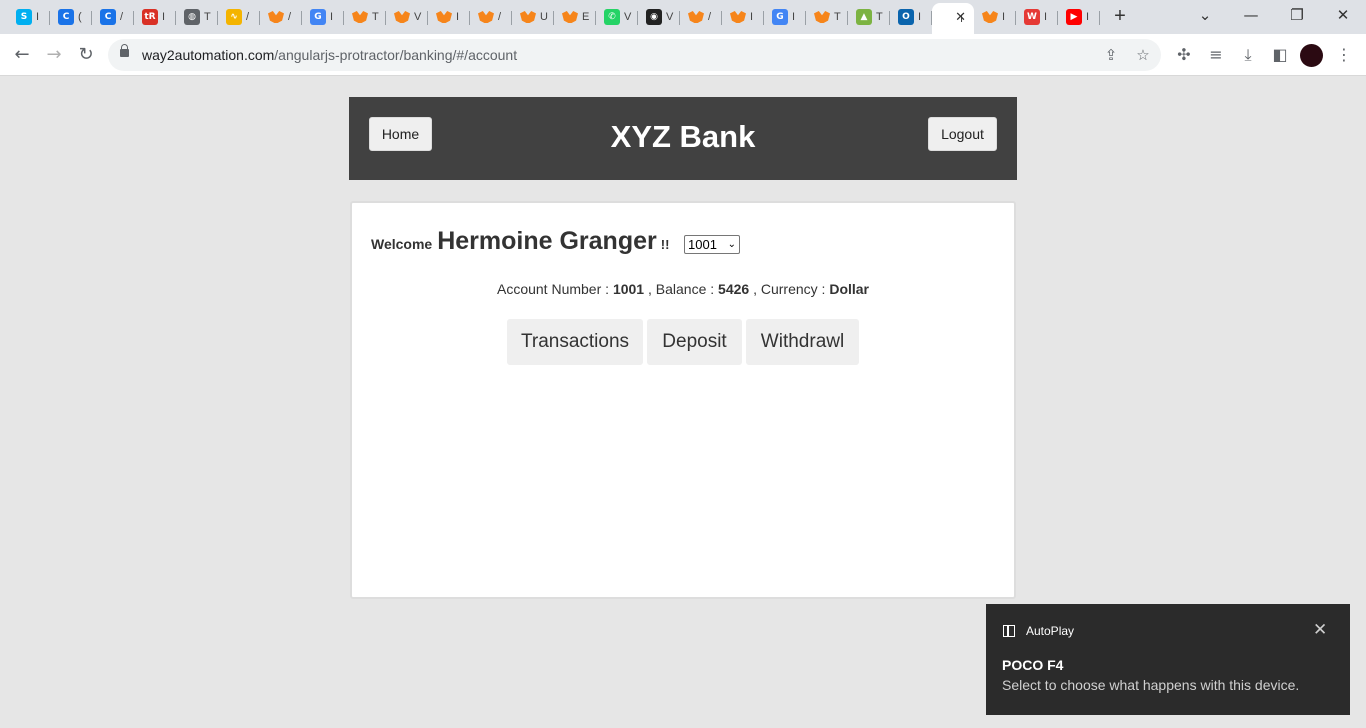  Describe the element at coordinates (124, 50) in the screenshot. I see `lock-icon` at that location.